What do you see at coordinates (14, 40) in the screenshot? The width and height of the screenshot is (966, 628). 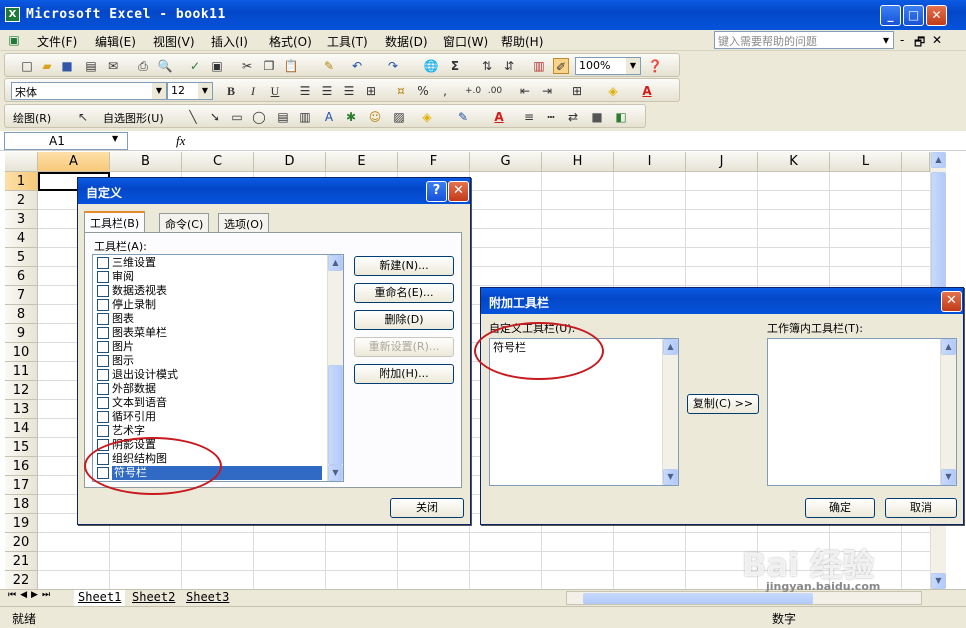 I see `excel-doc-icon: ▣` at bounding box center [14, 40].